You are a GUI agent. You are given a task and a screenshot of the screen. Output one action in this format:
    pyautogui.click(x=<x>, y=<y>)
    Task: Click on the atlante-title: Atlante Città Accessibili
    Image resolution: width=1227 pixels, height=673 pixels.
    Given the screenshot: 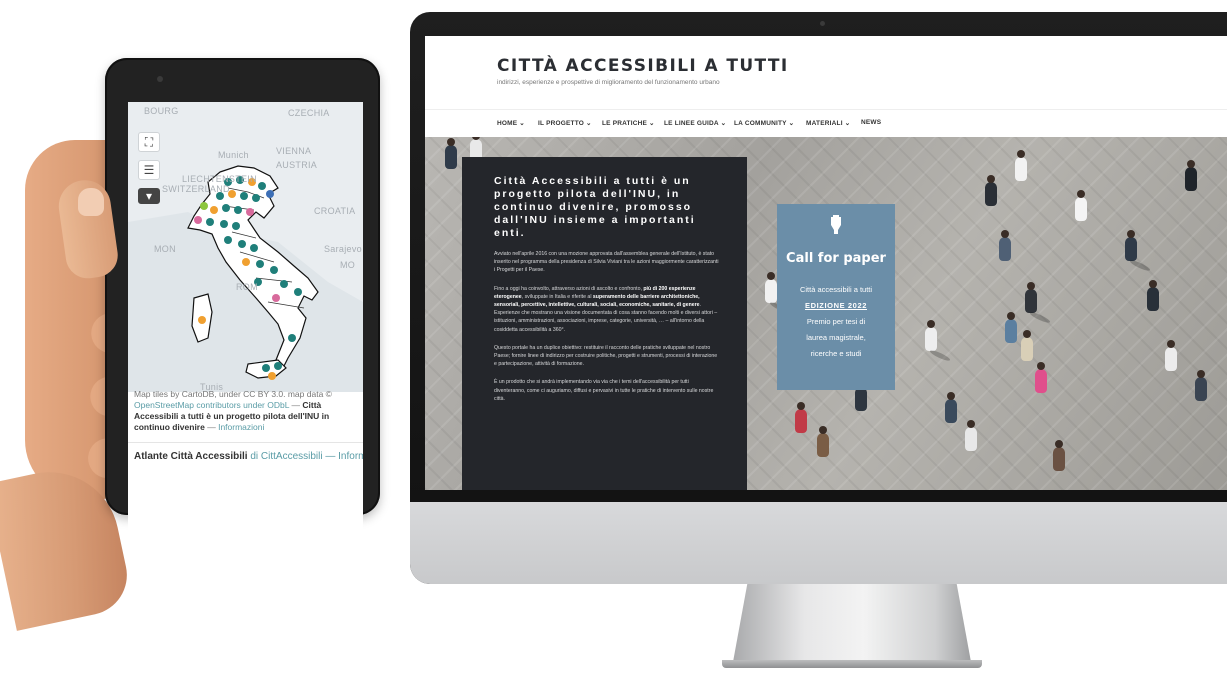 What is the action you would take?
    pyautogui.click(x=191, y=456)
    